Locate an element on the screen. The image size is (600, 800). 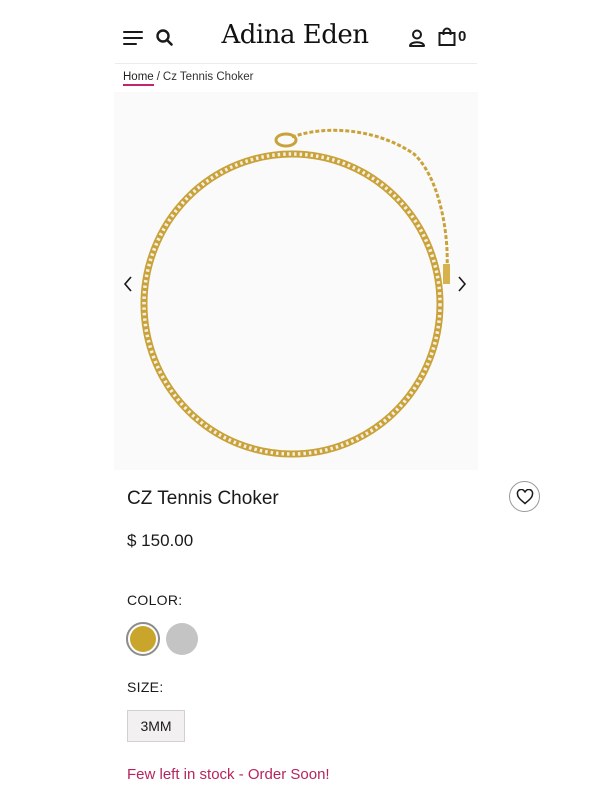
shopping-bag-icon is located at coordinates (447, 37).